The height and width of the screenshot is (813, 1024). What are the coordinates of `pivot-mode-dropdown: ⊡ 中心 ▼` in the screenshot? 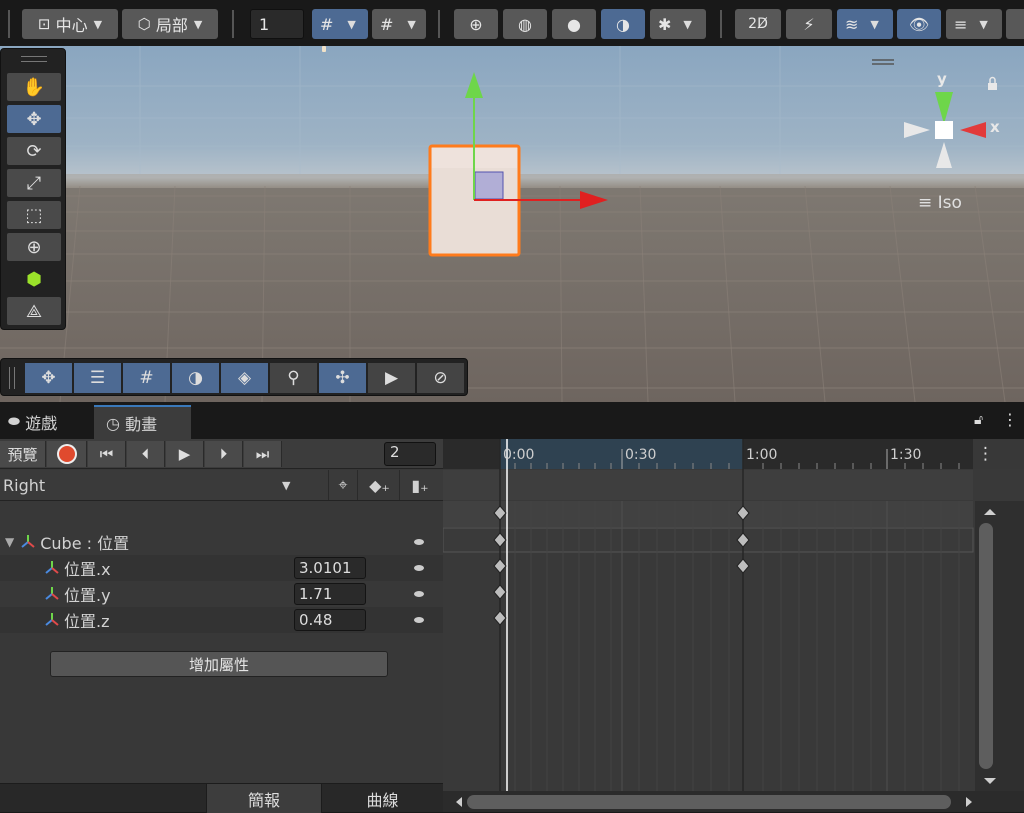 It's located at (70, 24).